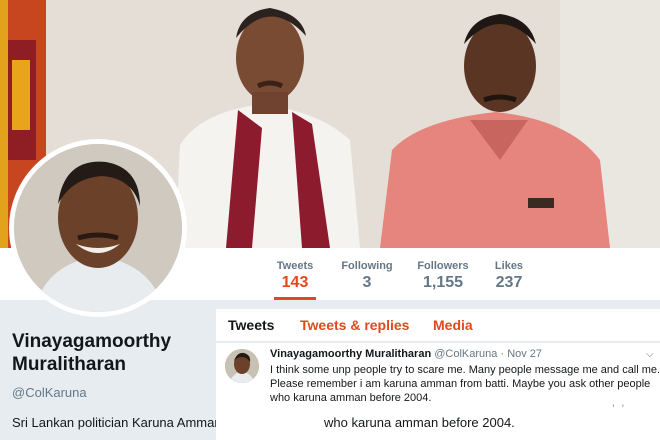 The width and height of the screenshot is (660, 440). I want to click on stat-value: 143, so click(295, 282).